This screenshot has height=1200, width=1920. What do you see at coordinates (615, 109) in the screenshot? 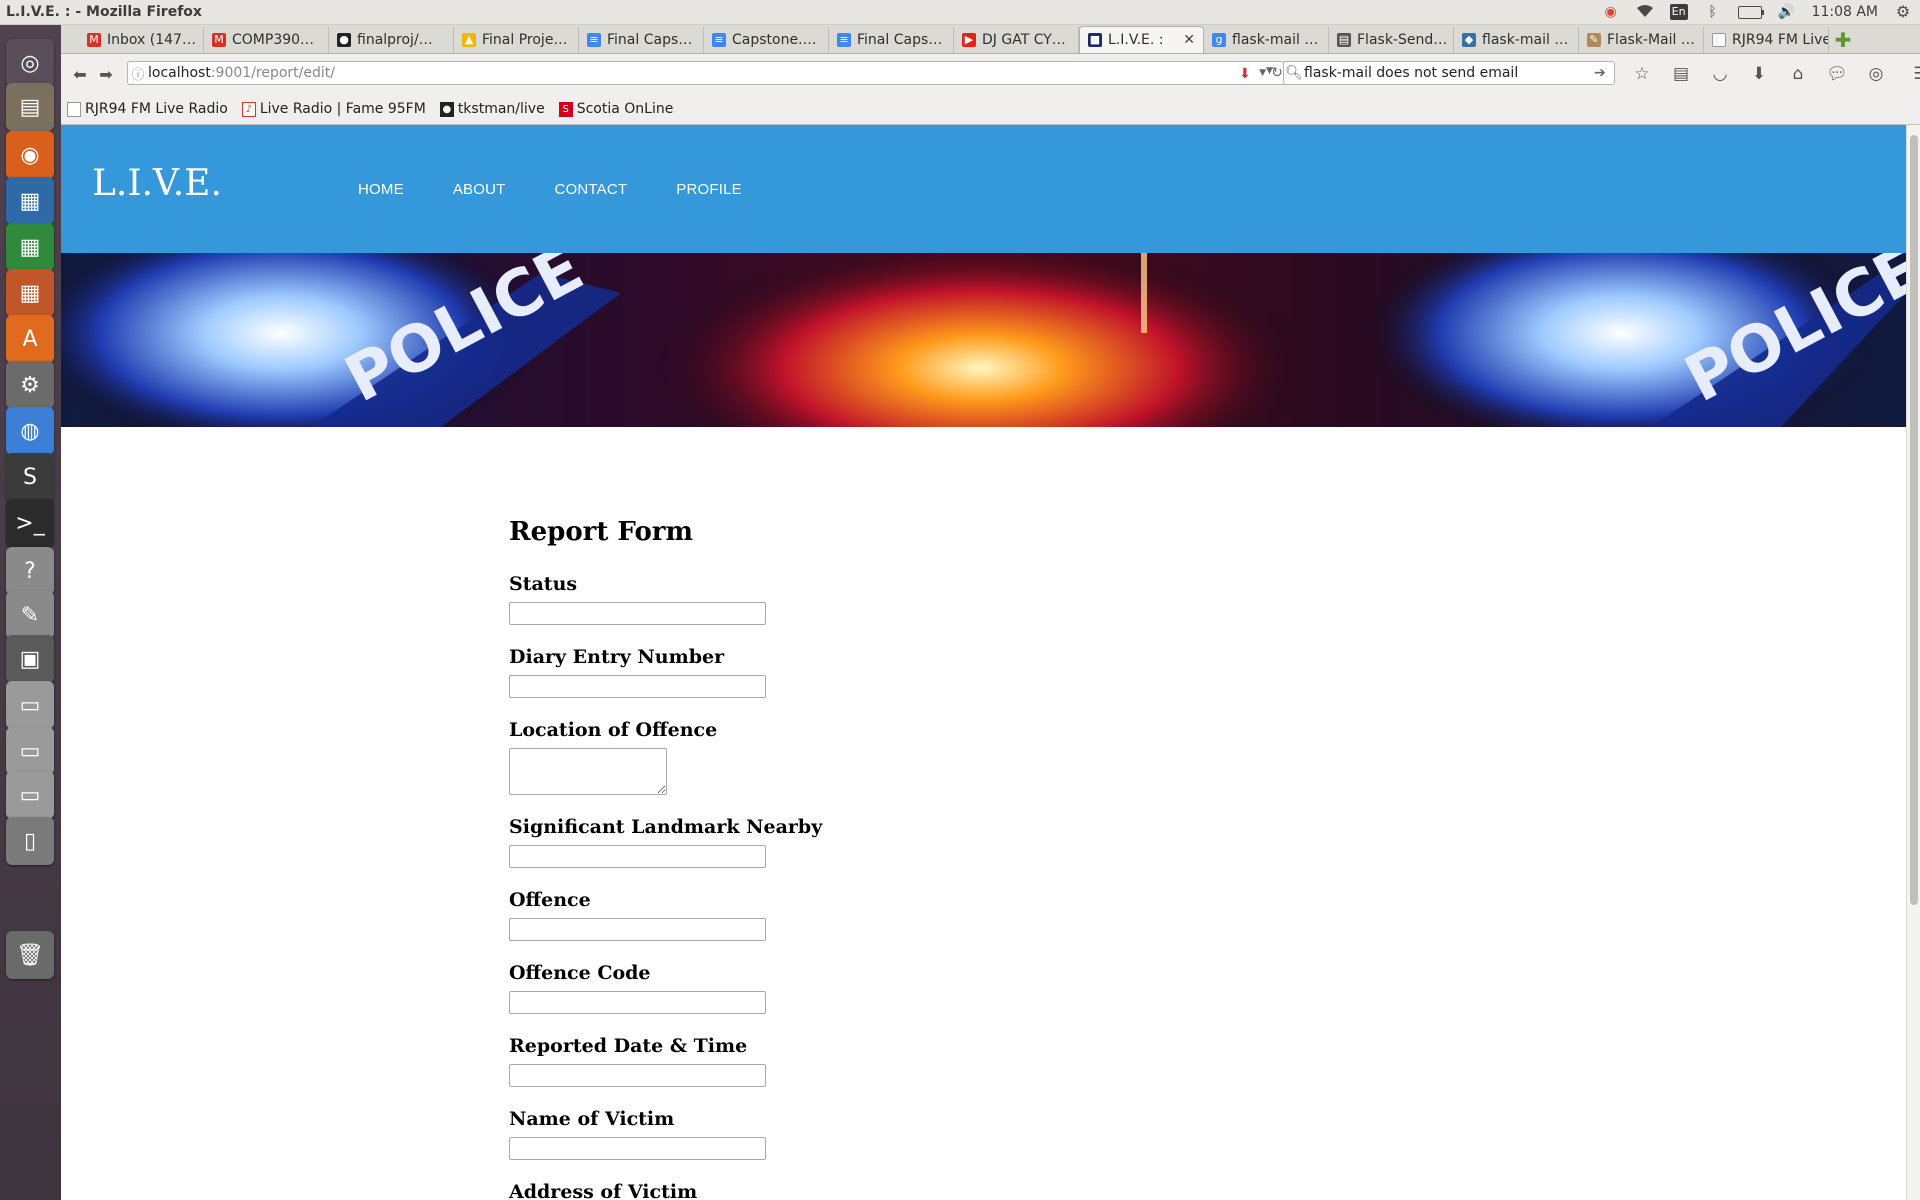
I see `bookmark-item: S Scotia OnLine` at bounding box center [615, 109].